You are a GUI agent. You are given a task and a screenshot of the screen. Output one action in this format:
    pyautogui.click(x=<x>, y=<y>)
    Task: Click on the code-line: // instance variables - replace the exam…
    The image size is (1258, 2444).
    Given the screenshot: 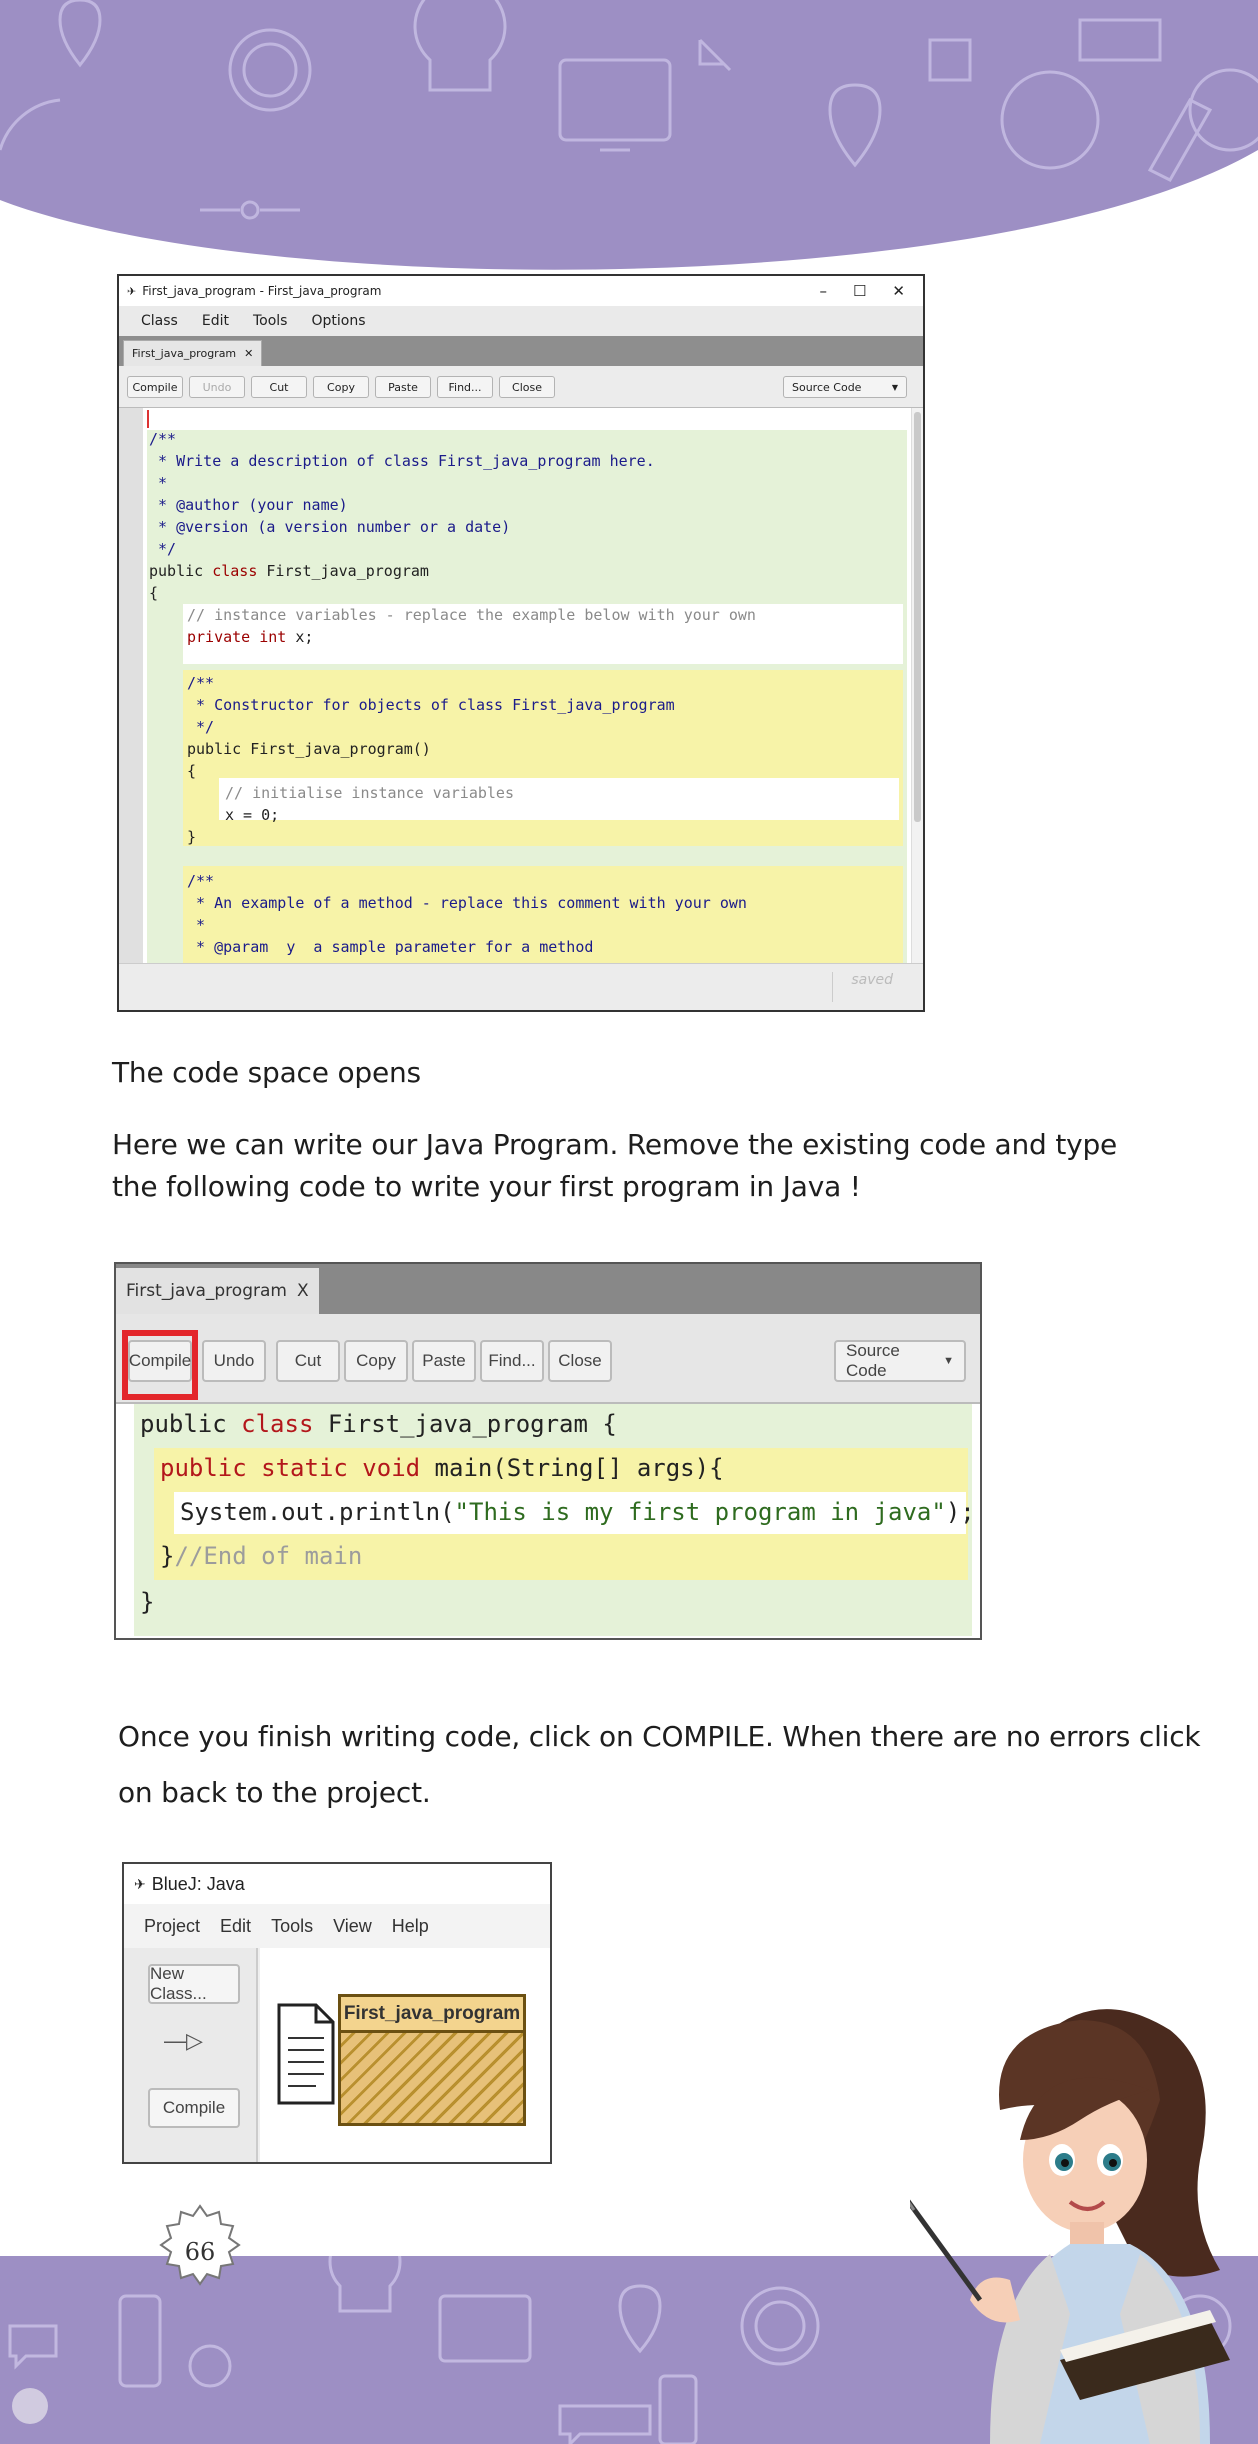 What is the action you would take?
    pyautogui.click(x=471, y=615)
    